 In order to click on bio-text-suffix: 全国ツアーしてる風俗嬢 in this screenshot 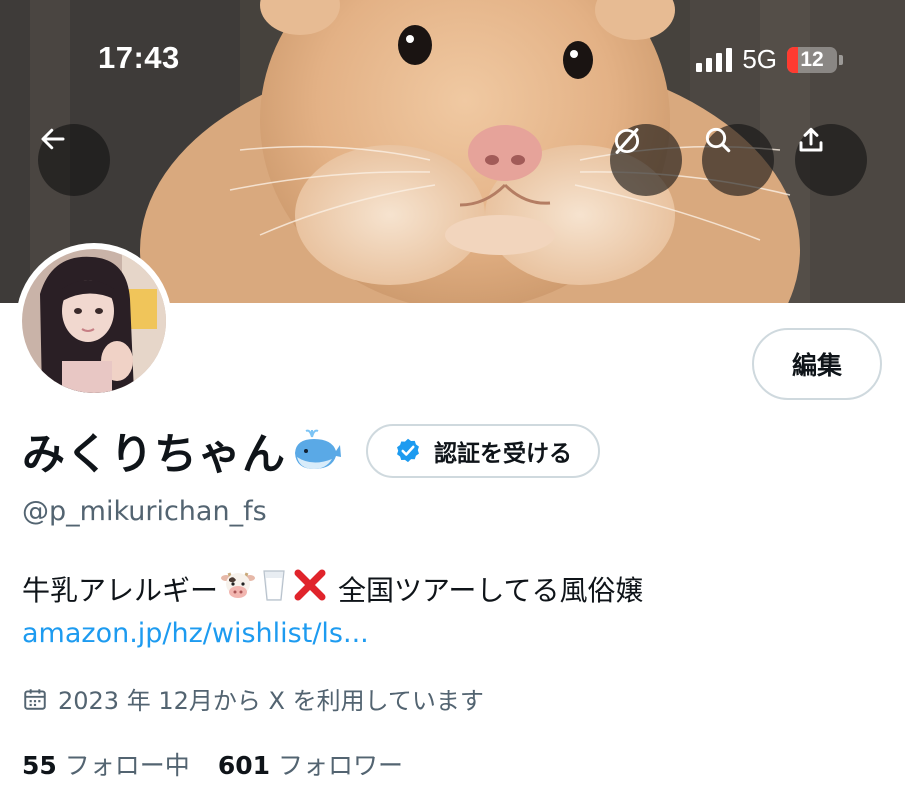, I will do `click(491, 590)`.